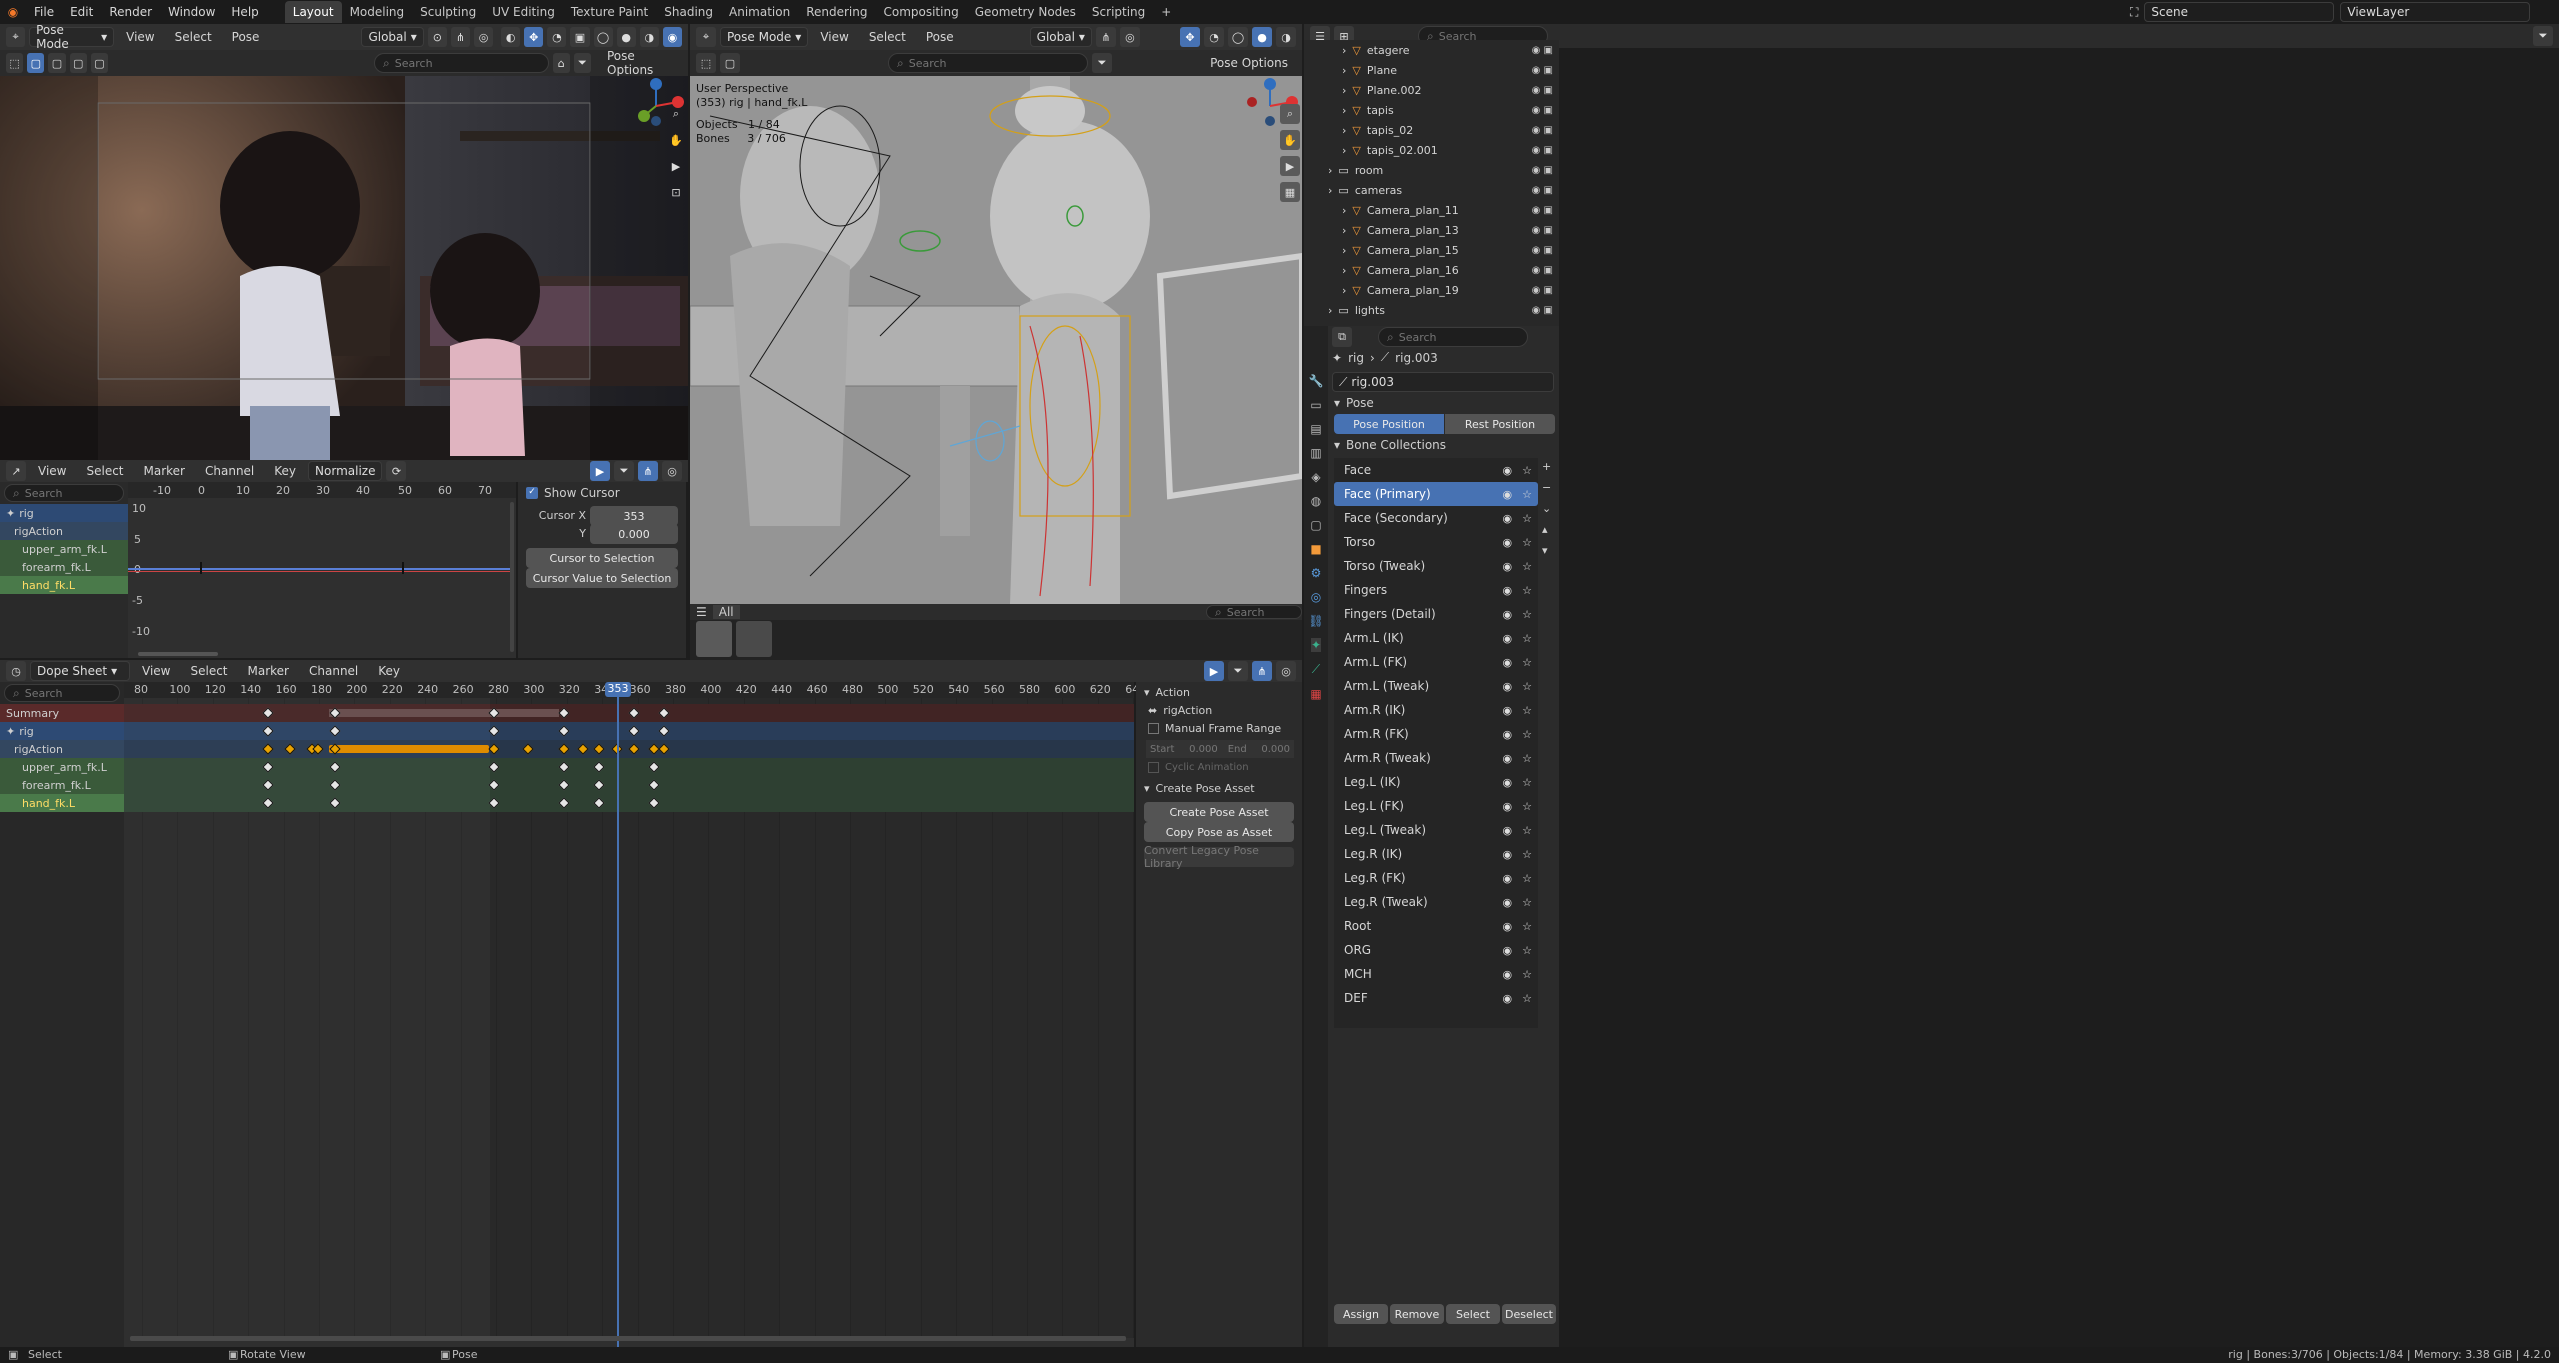  What do you see at coordinates (1286, 37) in the screenshot?
I see `shading-material-icon: ◑` at bounding box center [1286, 37].